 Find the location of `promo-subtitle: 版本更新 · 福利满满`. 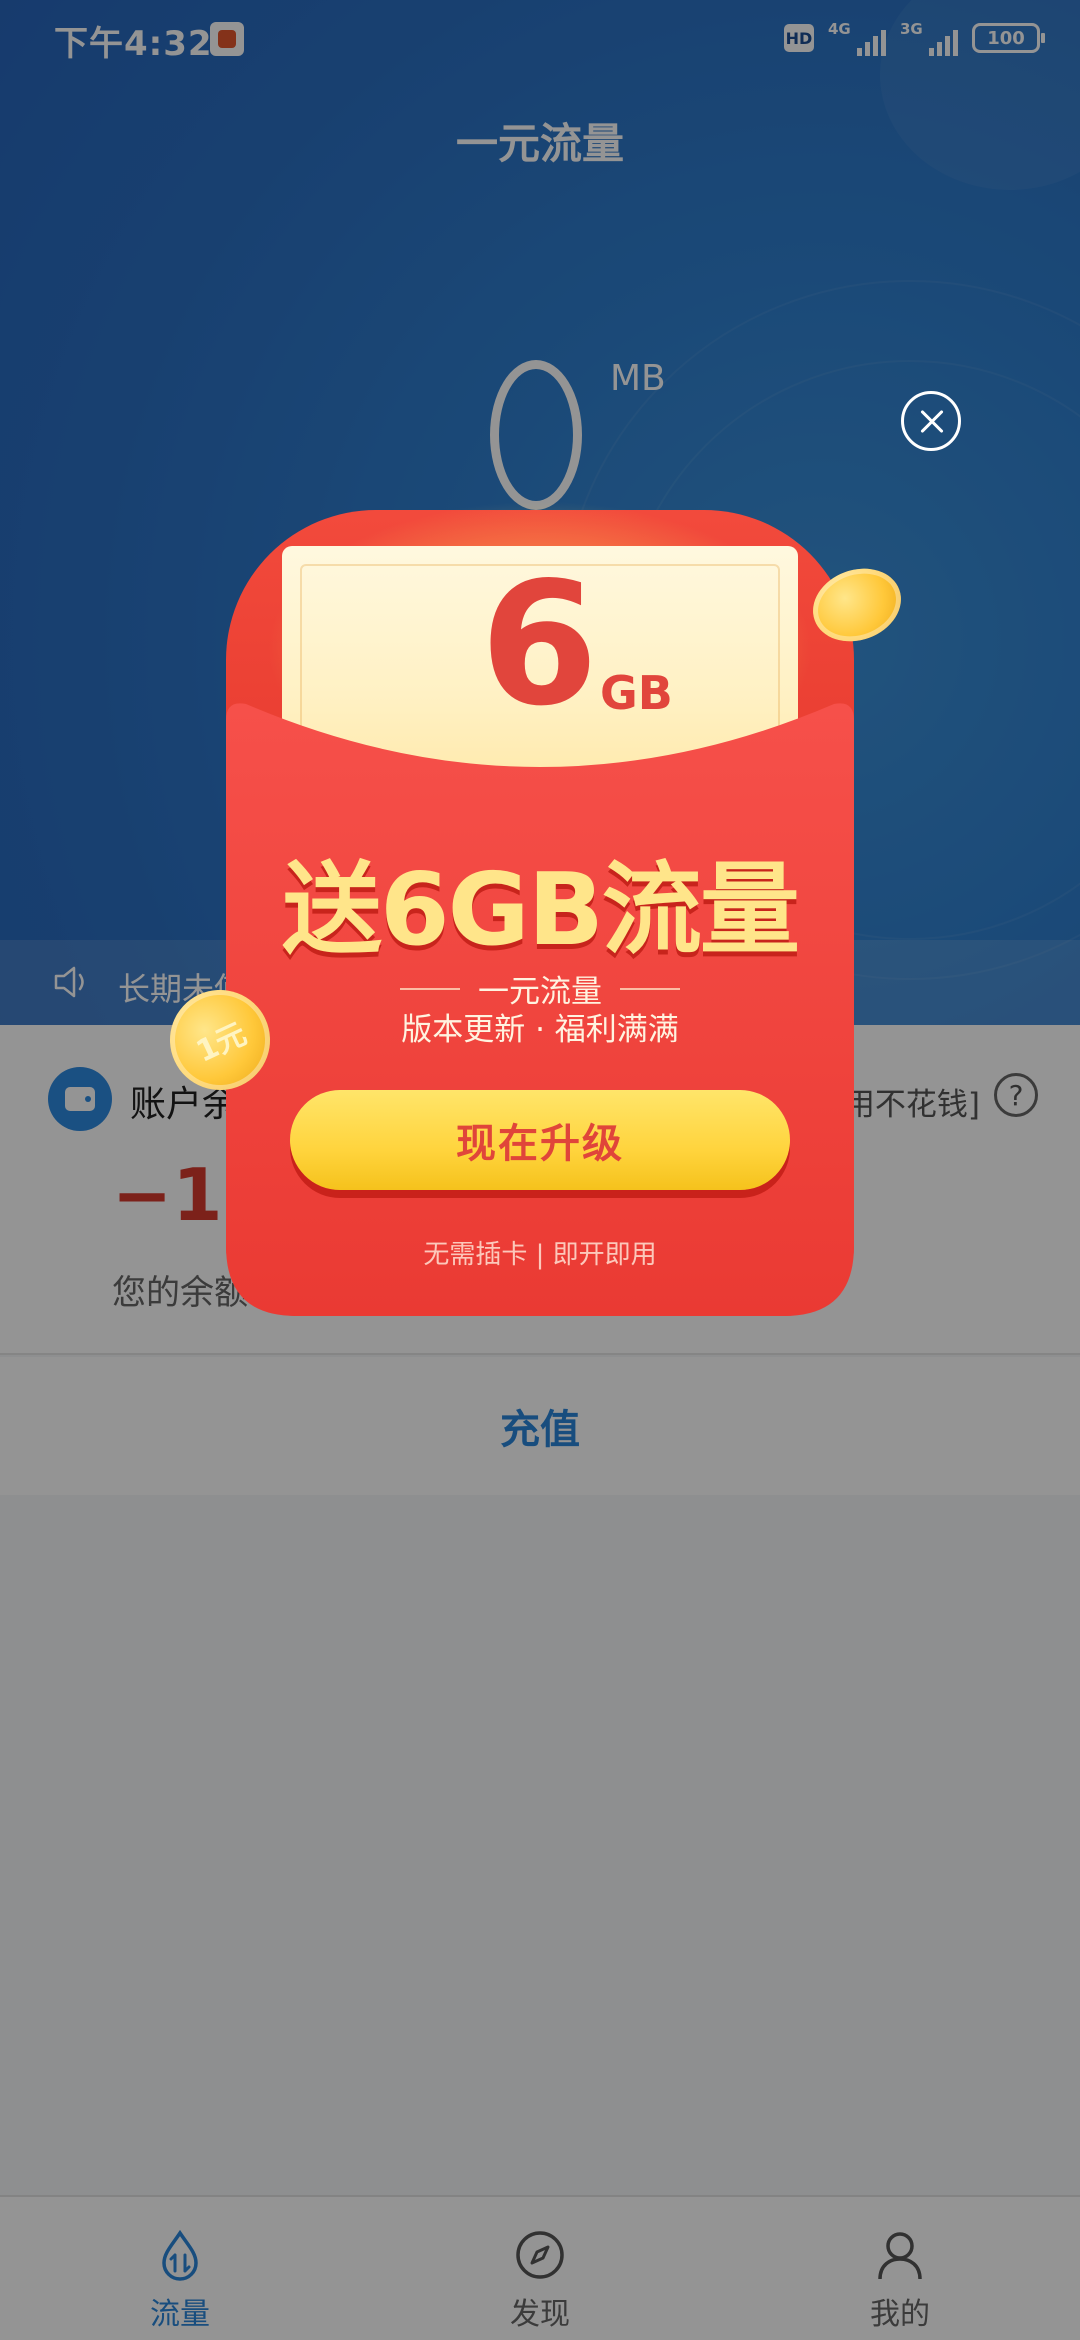

promo-subtitle: 版本更新 · 福利满满 is located at coordinates (540, 1030).